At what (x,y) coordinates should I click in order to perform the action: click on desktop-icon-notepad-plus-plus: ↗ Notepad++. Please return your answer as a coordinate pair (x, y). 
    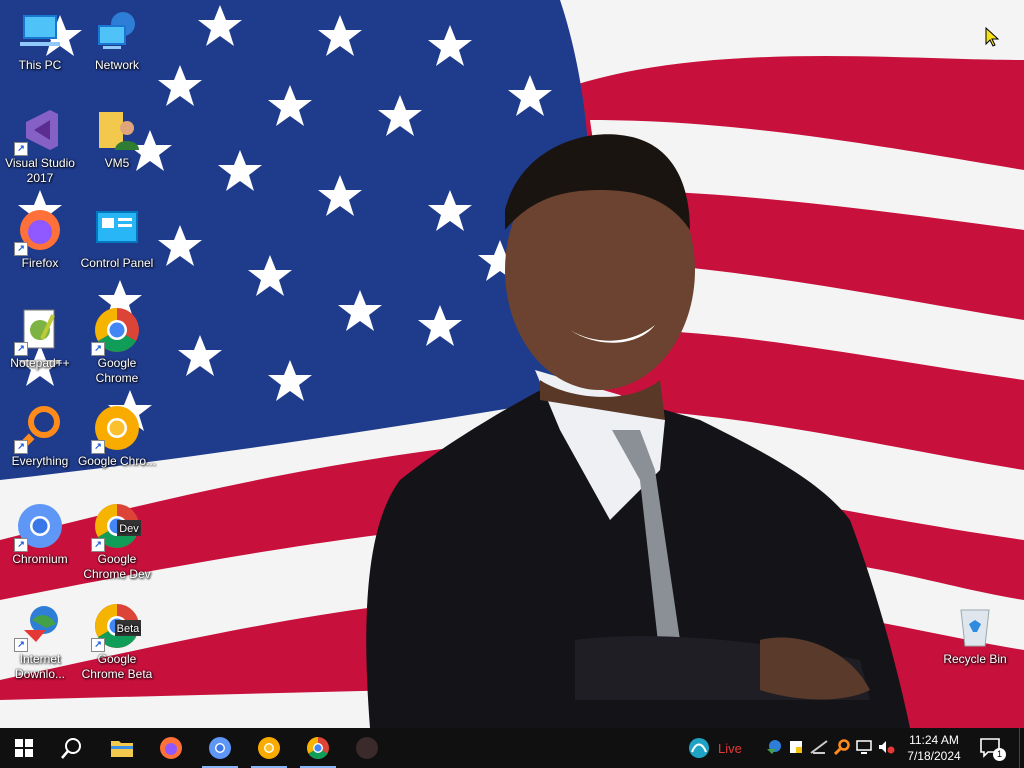
    Looking at the image, I should click on (40, 338).